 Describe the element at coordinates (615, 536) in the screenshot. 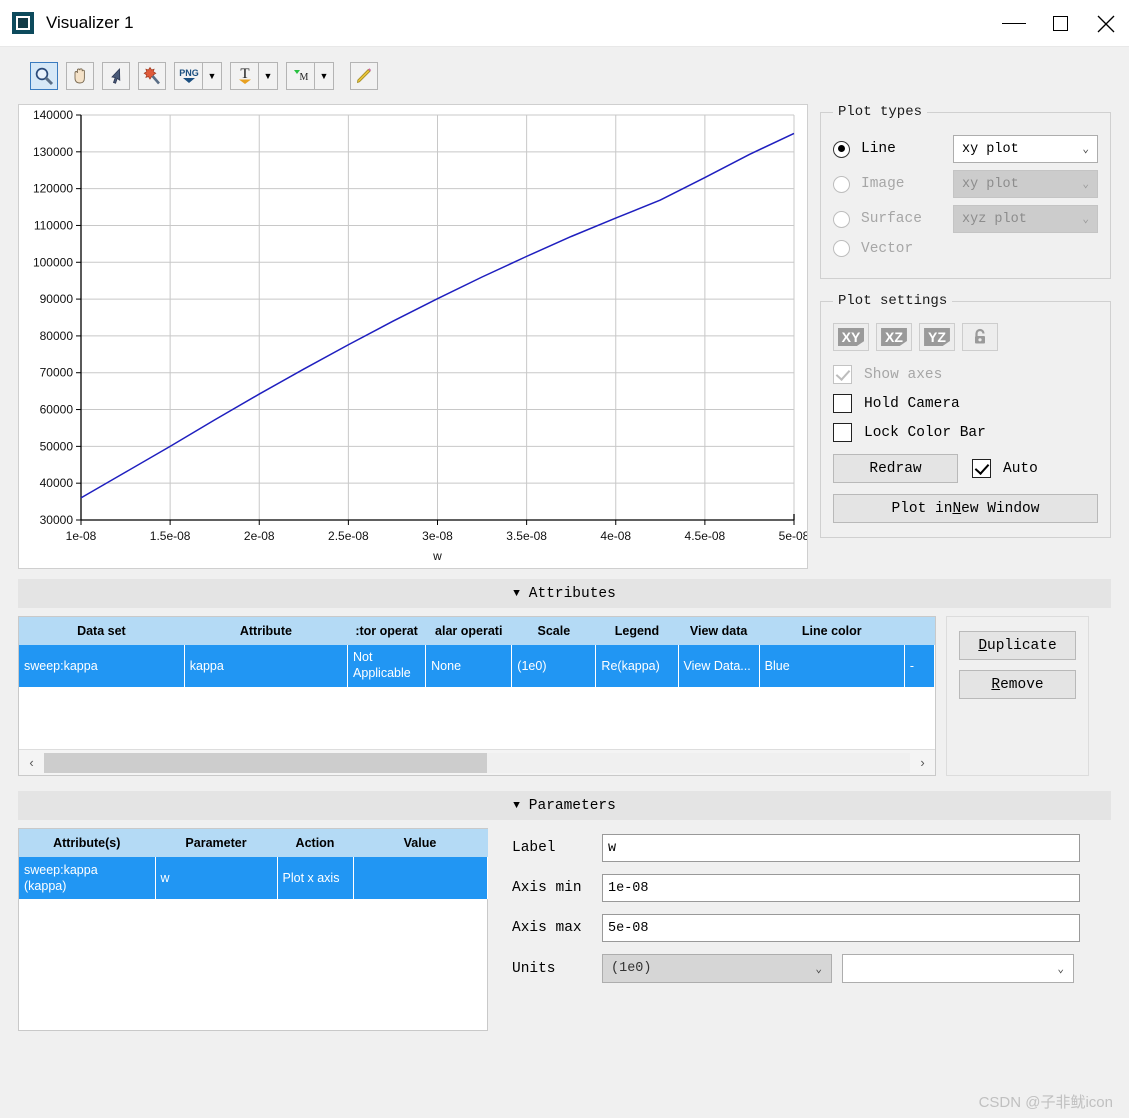

I see `svg-text: 4e-08` at that location.